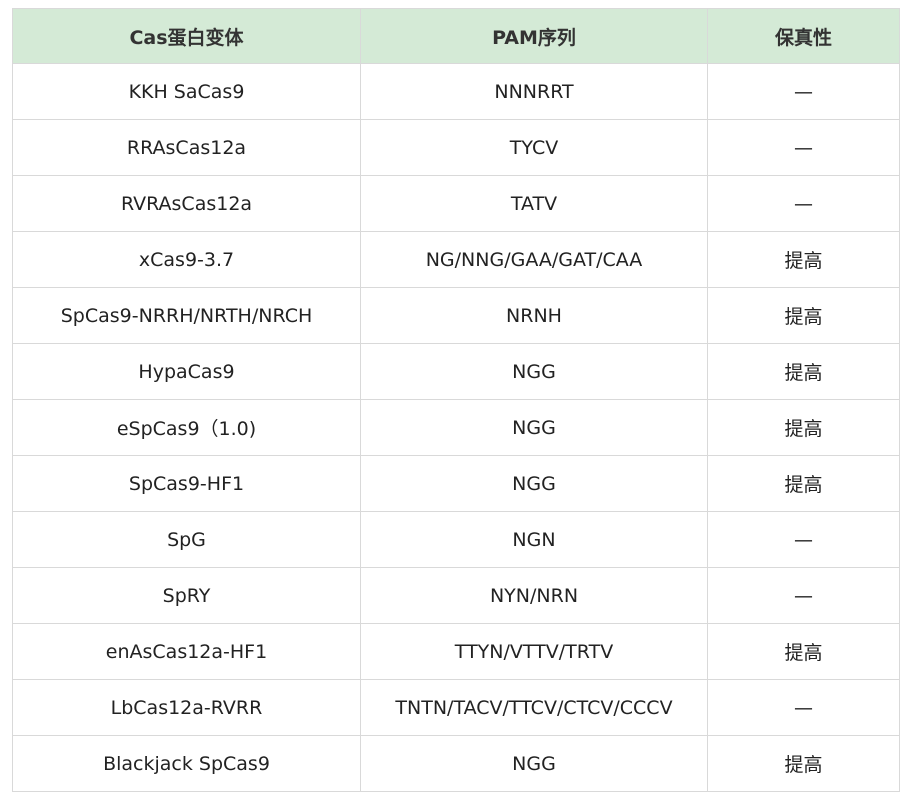  I want to click on cell-variant: eSpCas9（1.0), so click(186, 427).